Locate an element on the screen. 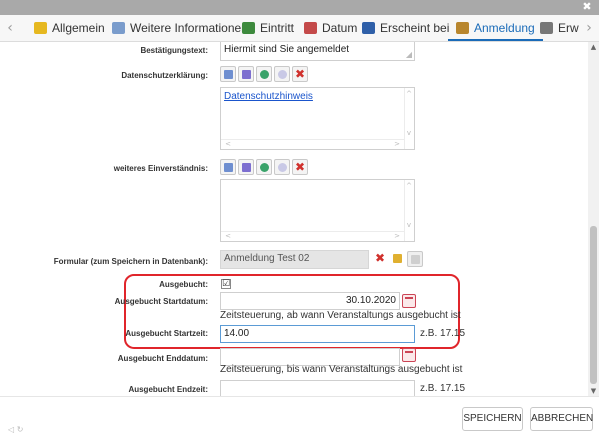 The width and height of the screenshot is (599, 438). window-titlebar: ✖ is located at coordinates (299, 7).